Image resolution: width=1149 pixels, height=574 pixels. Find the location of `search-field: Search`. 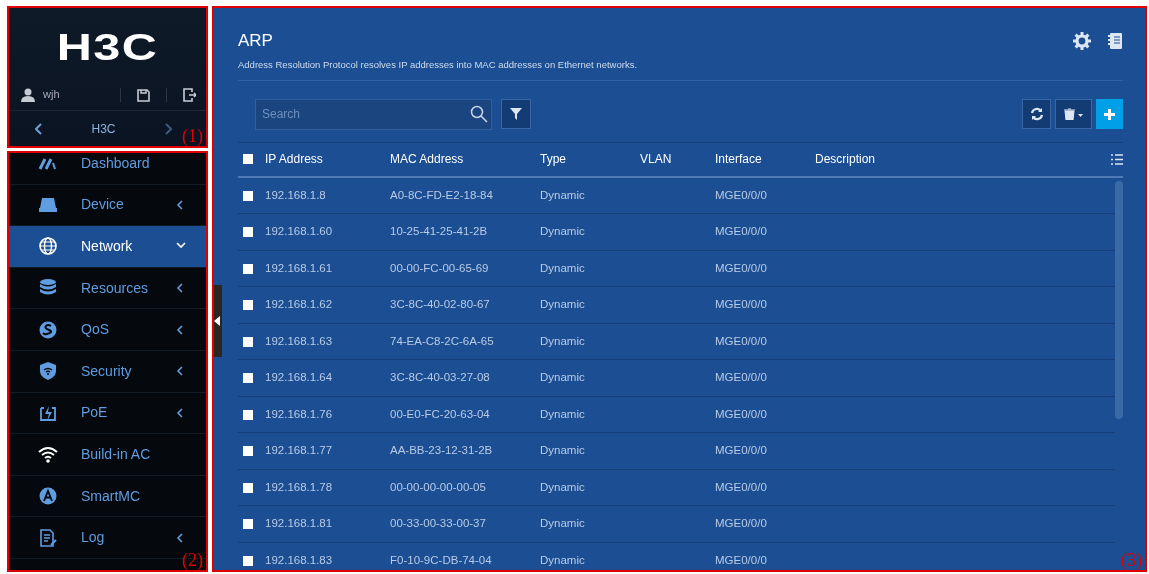

search-field: Search is located at coordinates (373, 114).